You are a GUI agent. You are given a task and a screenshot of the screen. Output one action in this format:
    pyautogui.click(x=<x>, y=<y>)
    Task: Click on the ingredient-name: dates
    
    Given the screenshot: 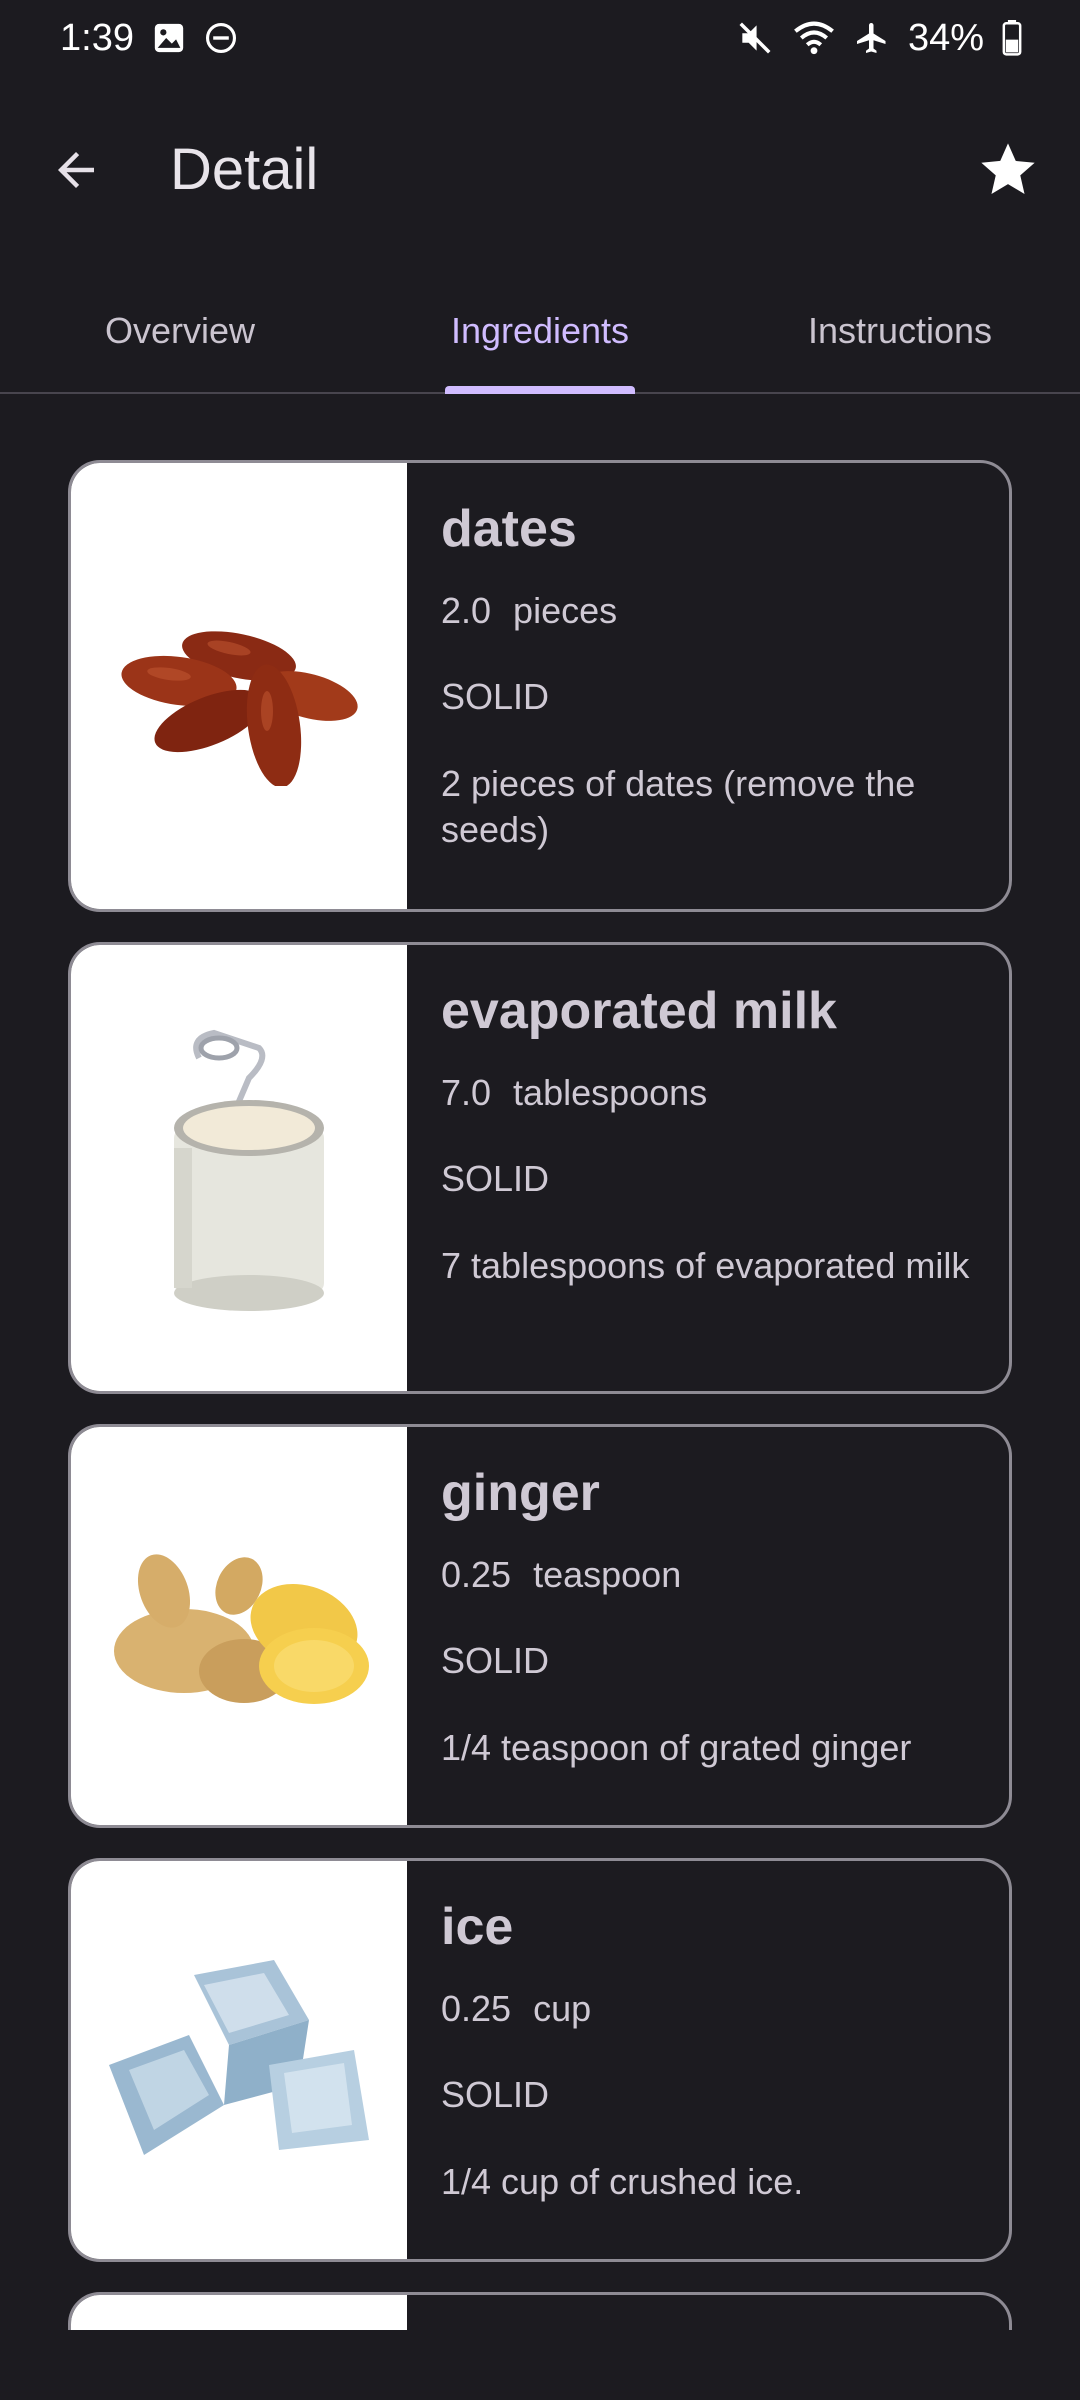 What is the action you would take?
    pyautogui.click(x=509, y=529)
    